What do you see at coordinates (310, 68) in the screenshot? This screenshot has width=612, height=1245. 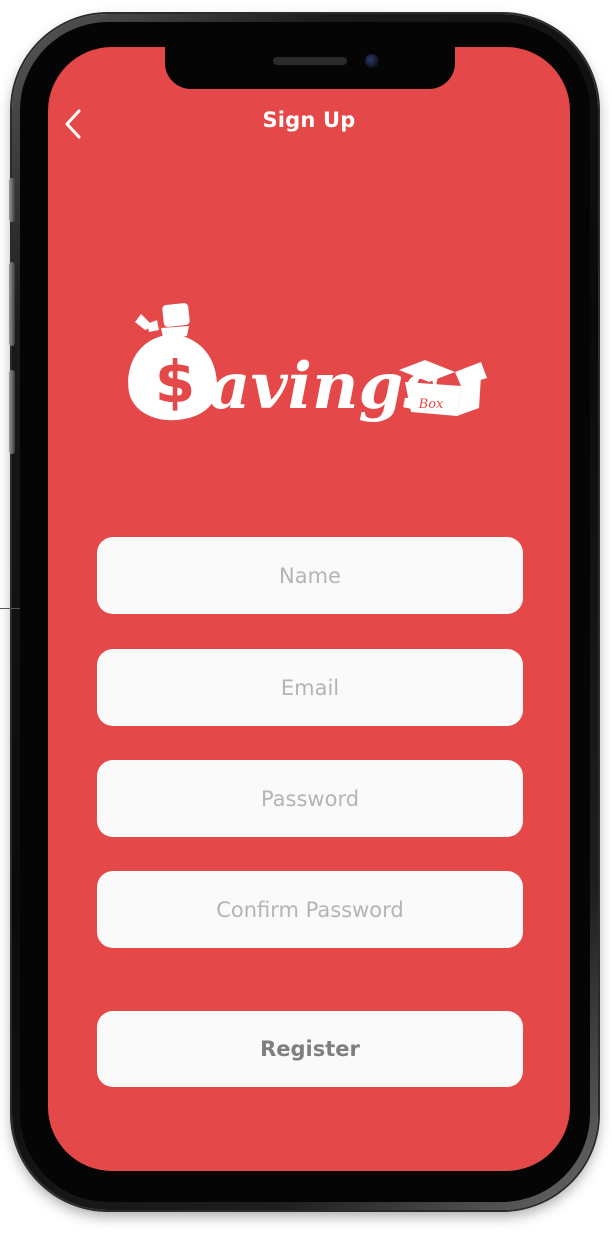 I see `notch` at bounding box center [310, 68].